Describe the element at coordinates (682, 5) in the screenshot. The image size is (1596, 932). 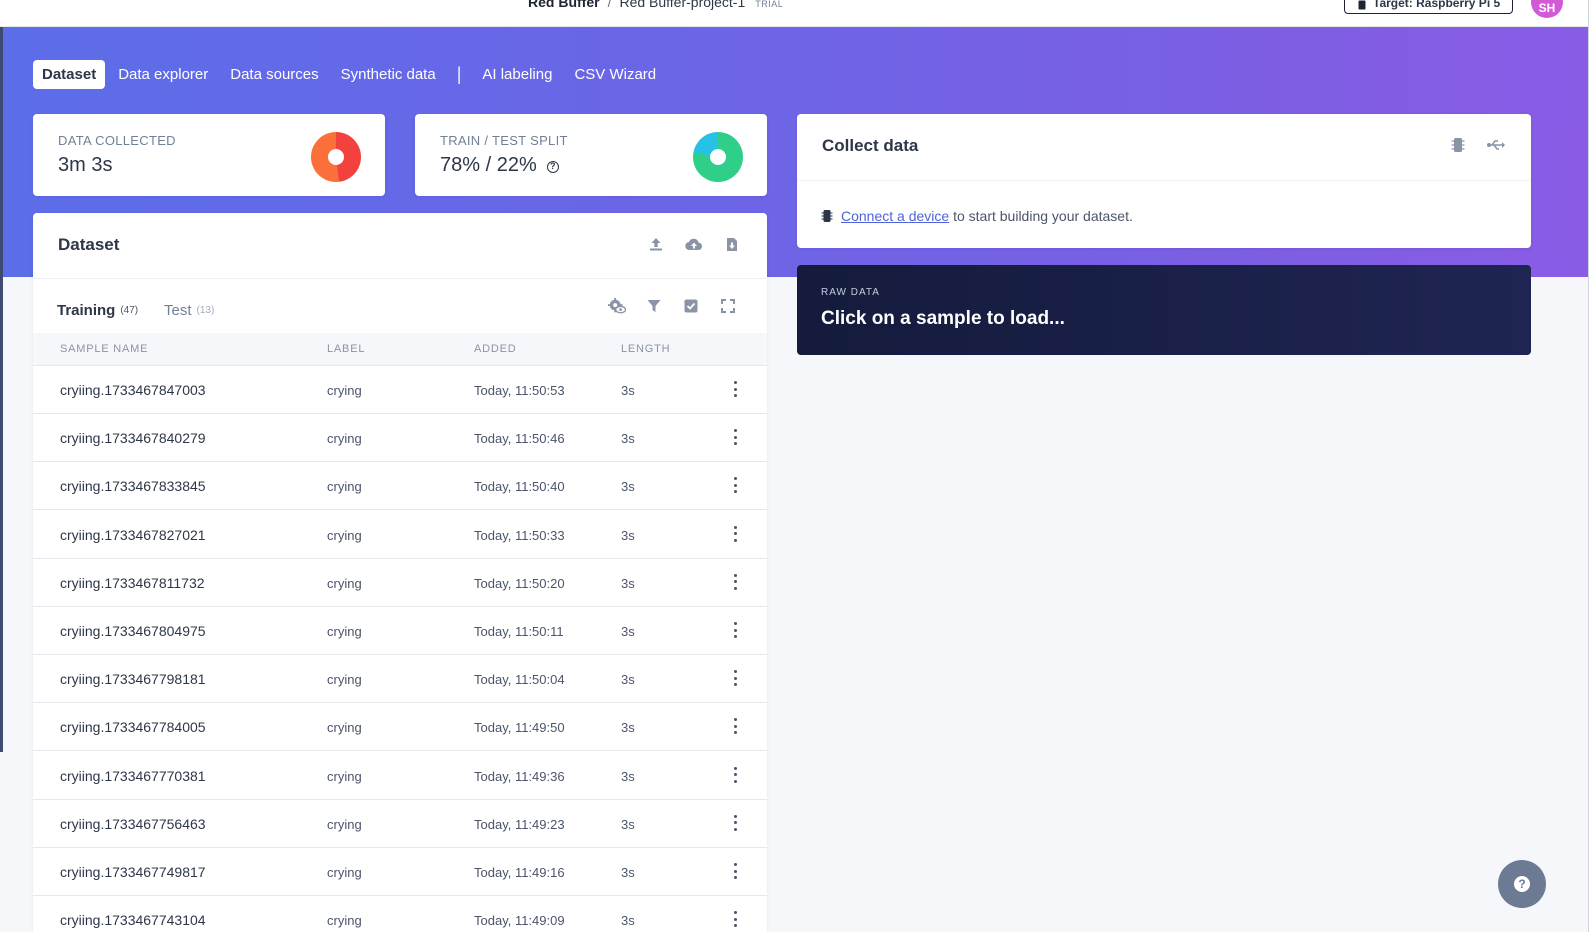
I see `breadcrumb-project: Red Buffer-project-1` at that location.